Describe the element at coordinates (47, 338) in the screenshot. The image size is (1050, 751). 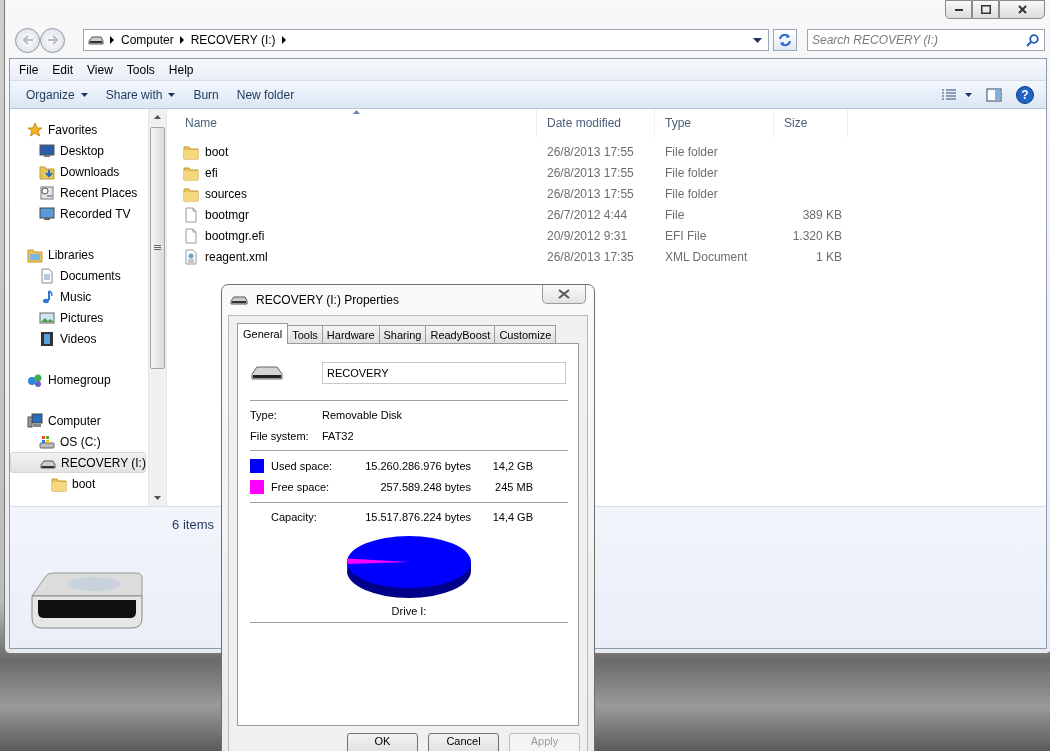
I see `film-strip-icon` at that location.